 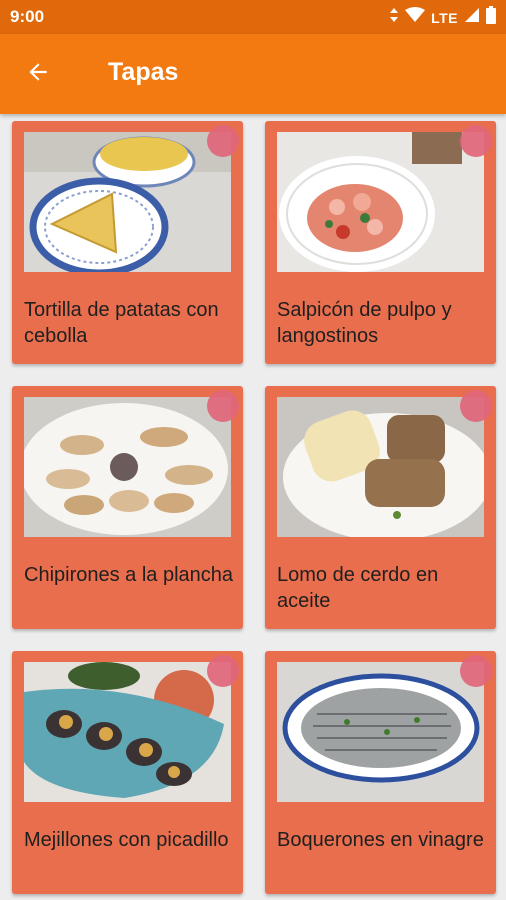 What do you see at coordinates (380, 840) in the screenshot?
I see `recipe-title: Boquerones en vinagre` at bounding box center [380, 840].